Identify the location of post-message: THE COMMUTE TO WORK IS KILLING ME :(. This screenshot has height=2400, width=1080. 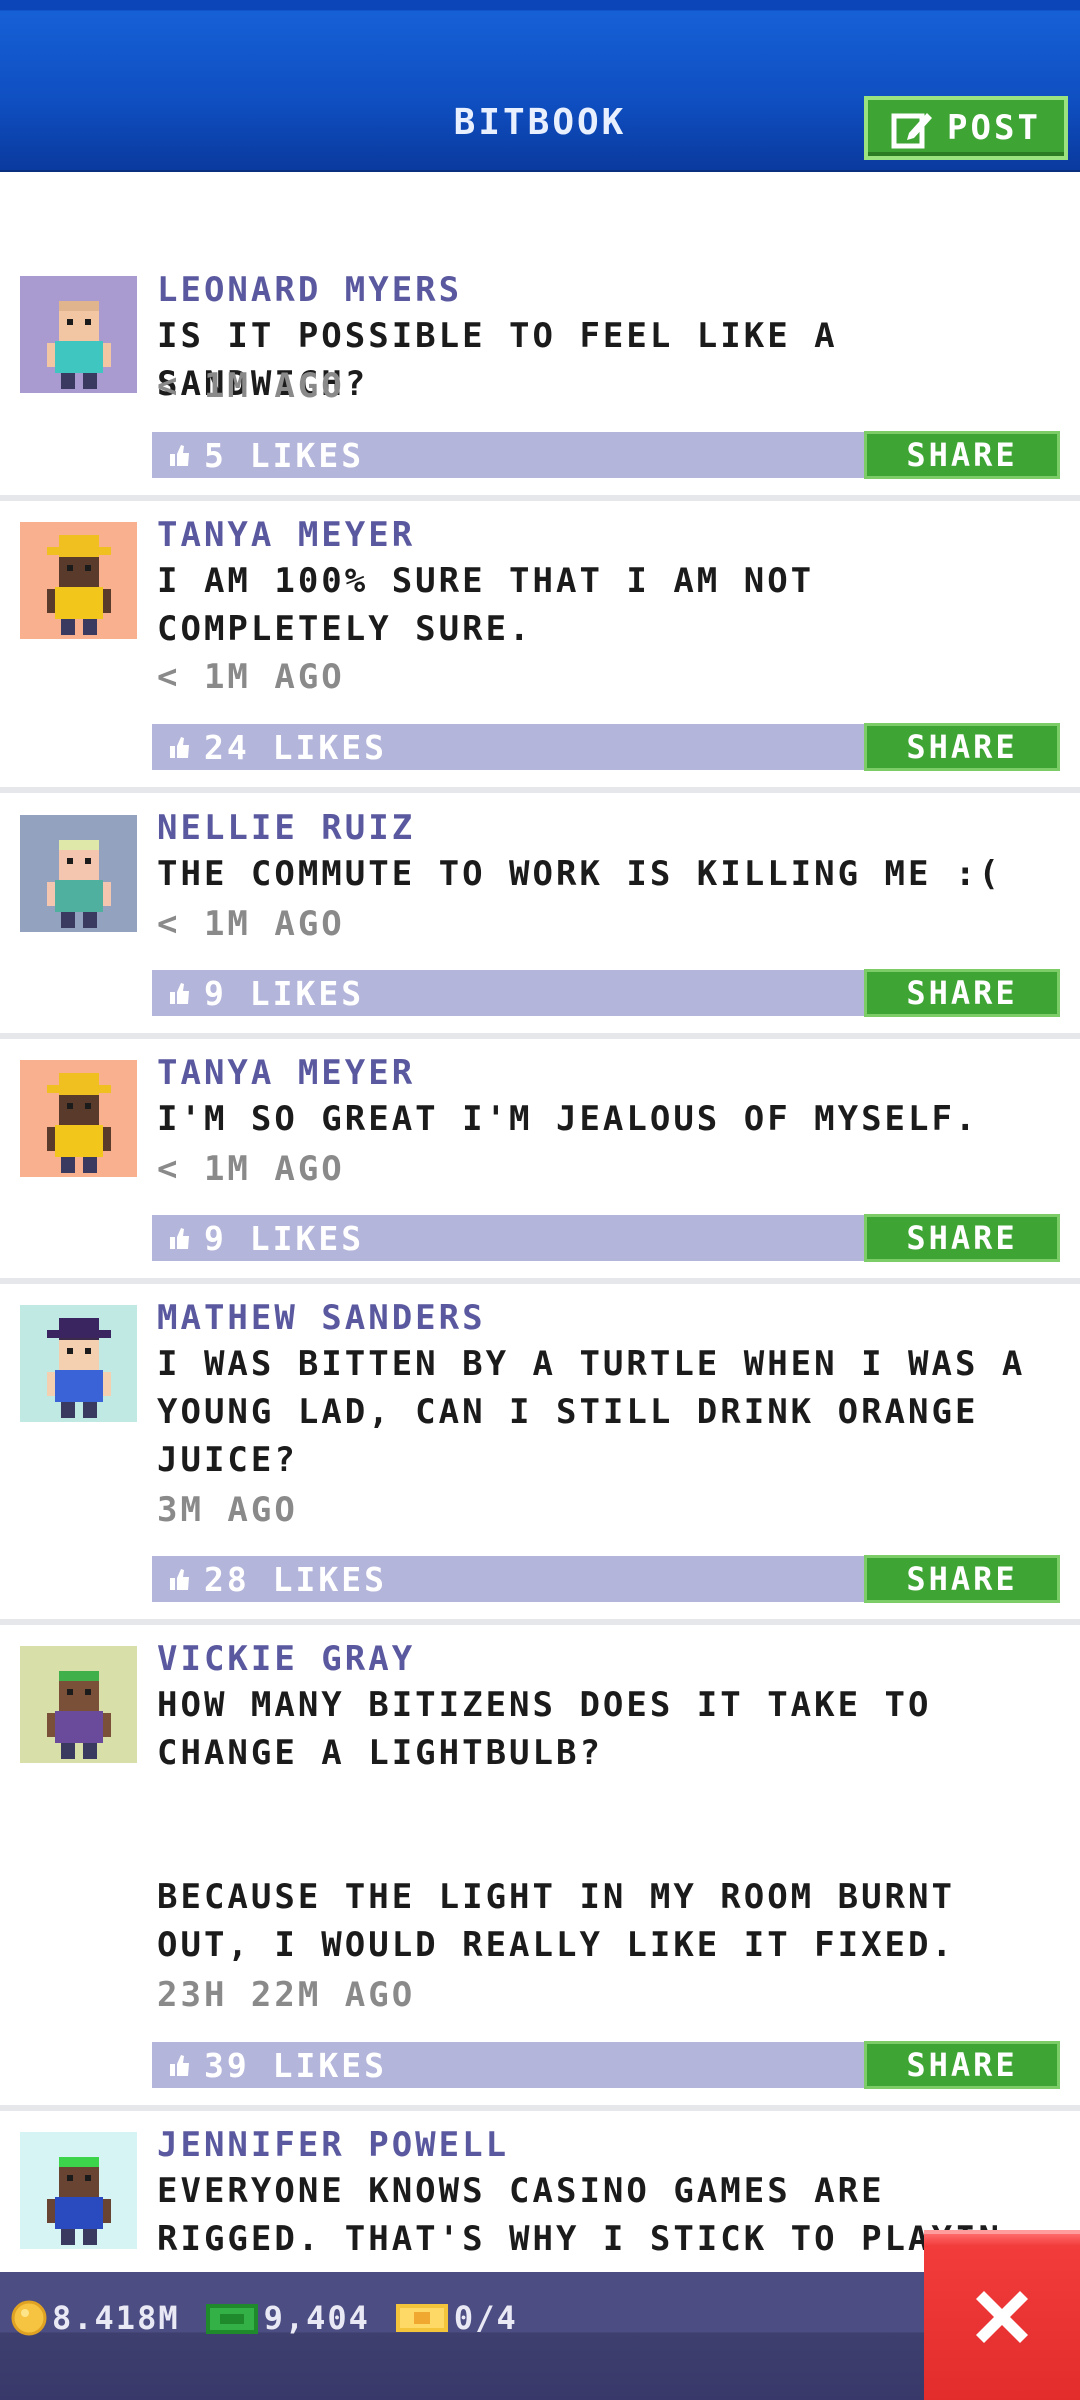
(579, 874).